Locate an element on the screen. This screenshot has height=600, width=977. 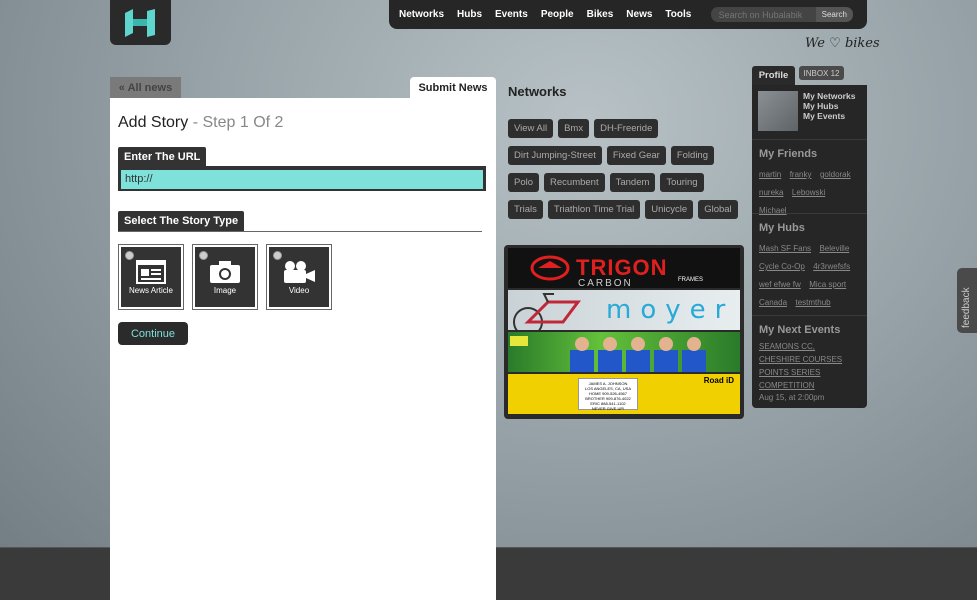
feedback-label: feedback is located at coordinates (966, 307).